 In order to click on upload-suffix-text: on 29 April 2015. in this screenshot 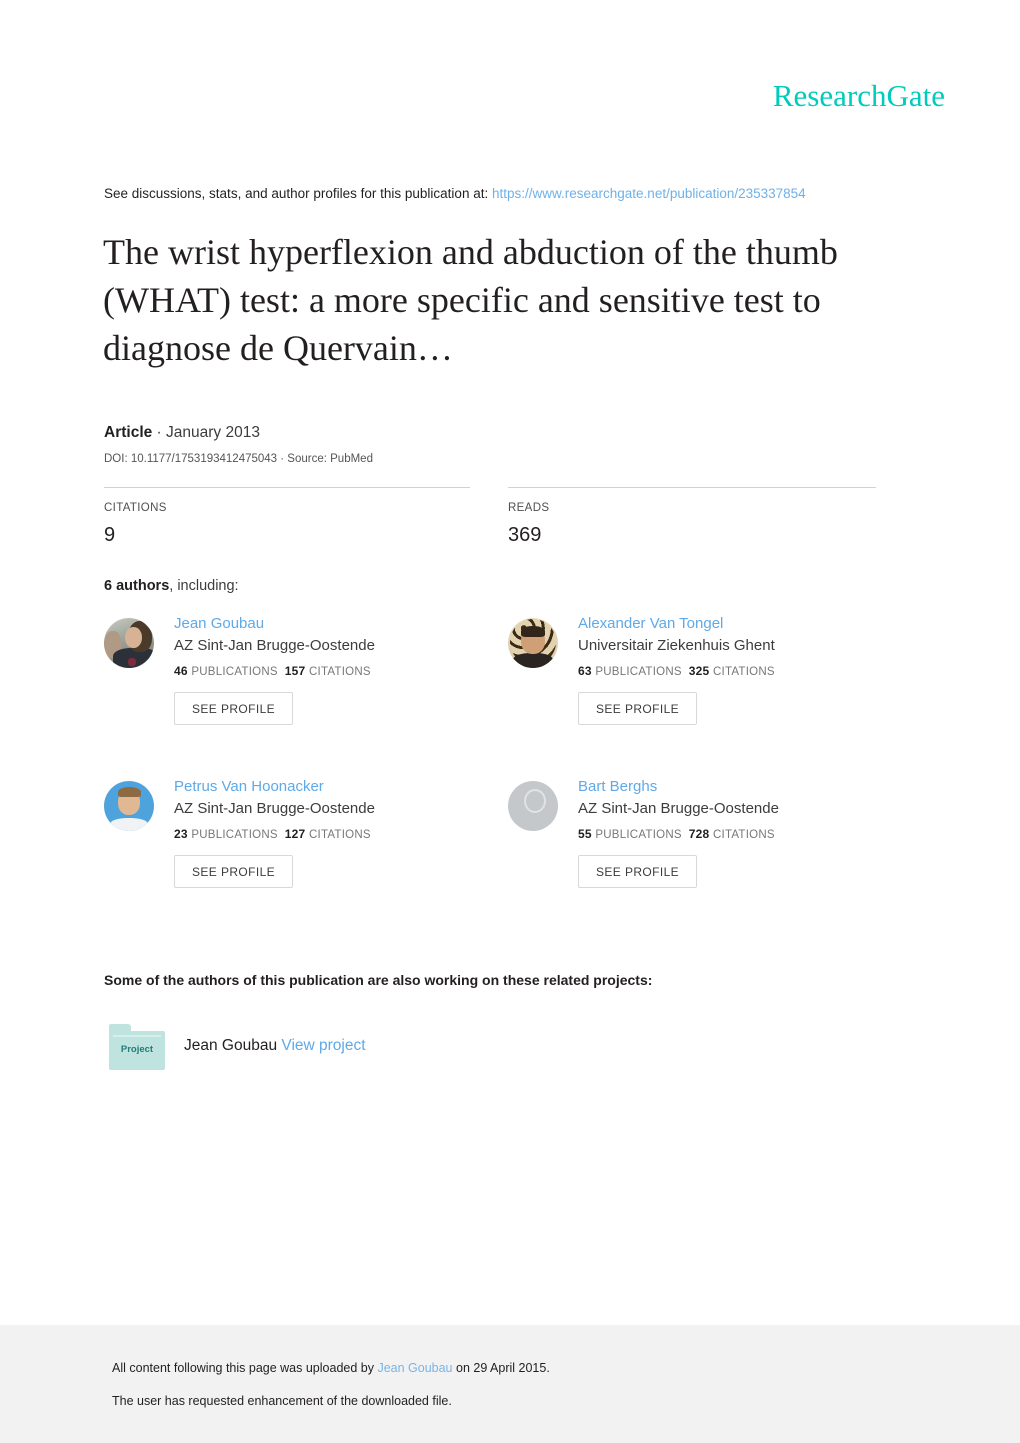, I will do `click(501, 1368)`.